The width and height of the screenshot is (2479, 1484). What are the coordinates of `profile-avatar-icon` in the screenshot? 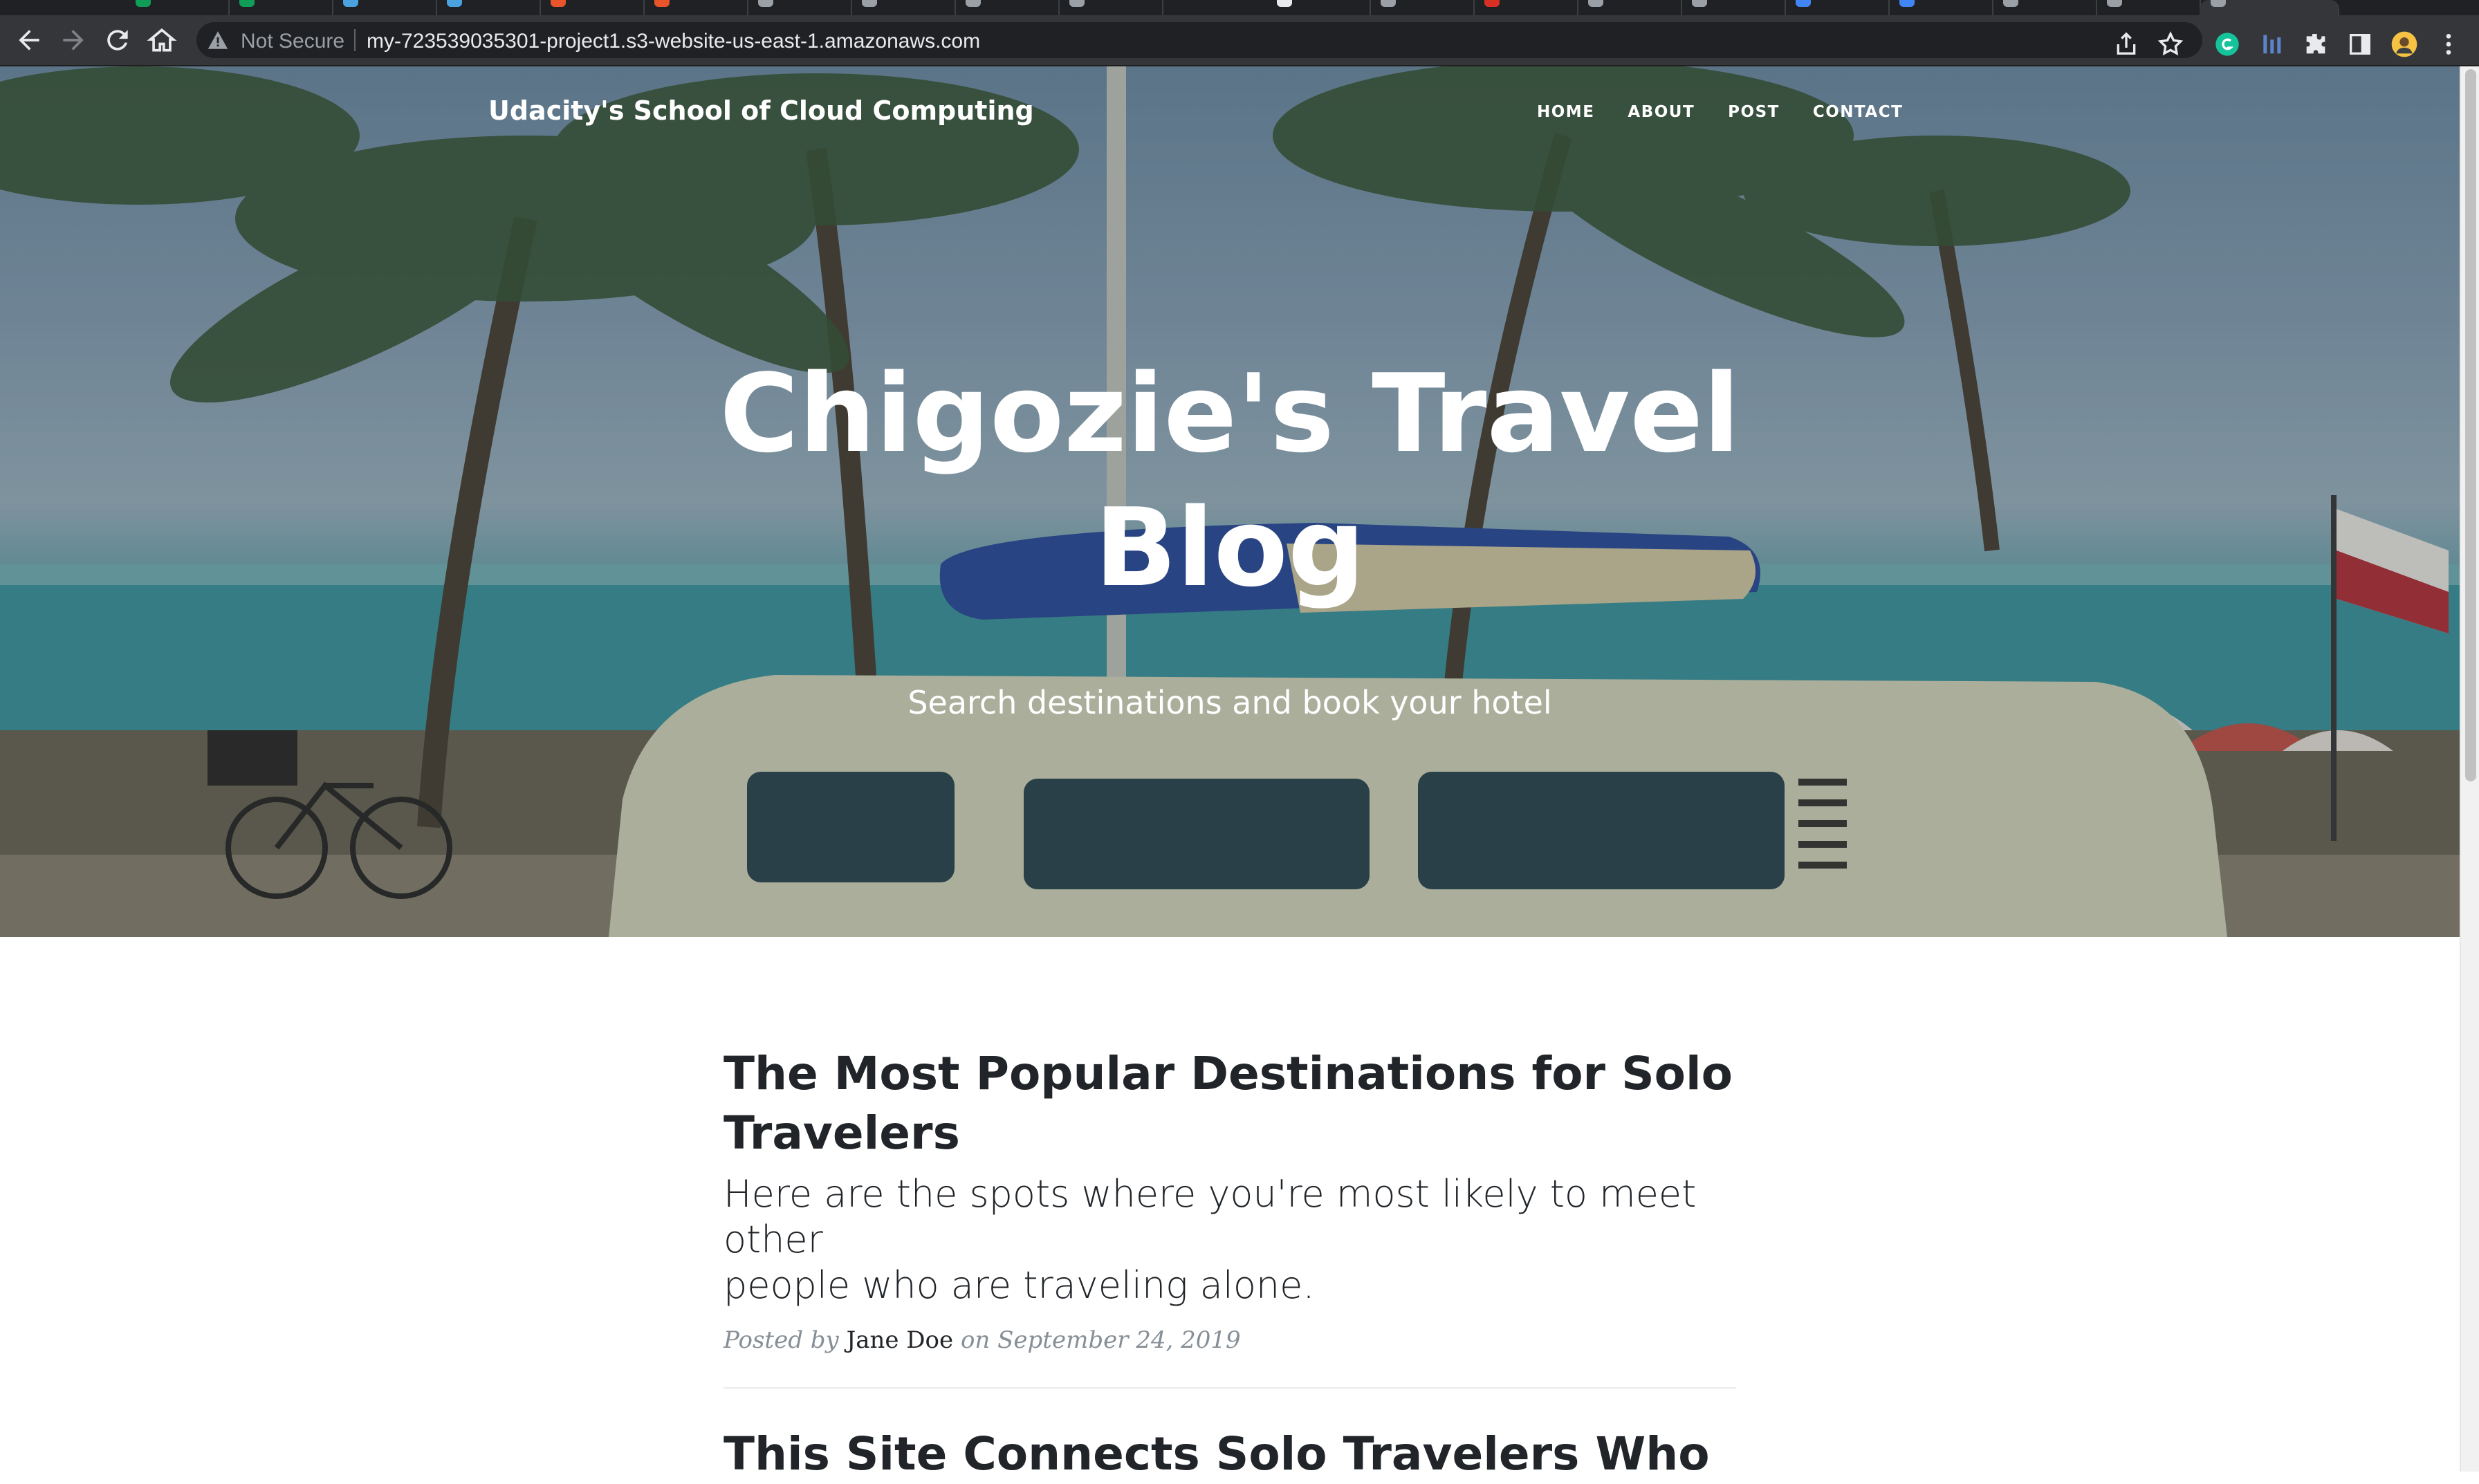 It's located at (2404, 44).